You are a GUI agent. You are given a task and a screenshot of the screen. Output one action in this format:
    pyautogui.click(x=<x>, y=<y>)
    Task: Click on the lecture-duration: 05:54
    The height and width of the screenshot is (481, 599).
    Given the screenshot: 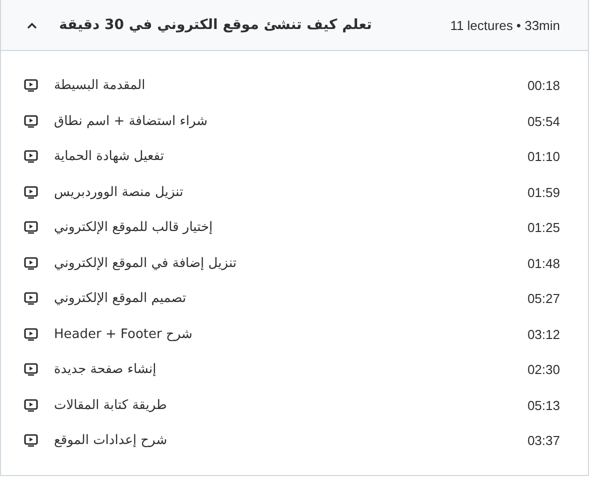 What is the action you would take?
    pyautogui.click(x=543, y=121)
    